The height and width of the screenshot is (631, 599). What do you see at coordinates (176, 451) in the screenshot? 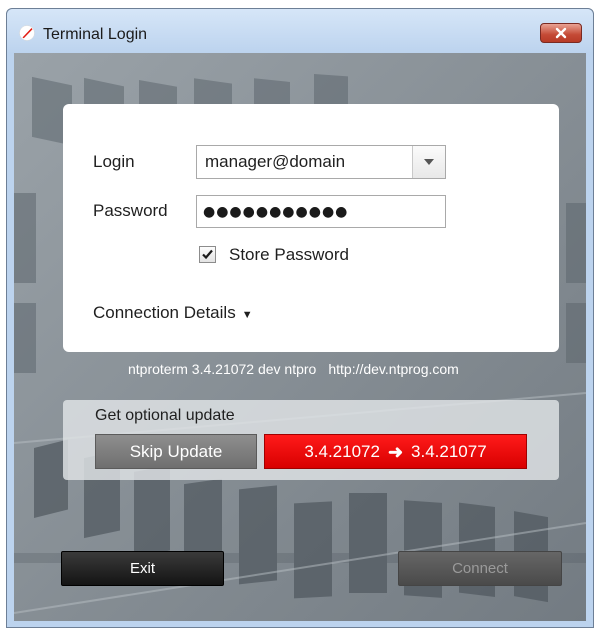
I see `skip-update-button: Skip Update` at bounding box center [176, 451].